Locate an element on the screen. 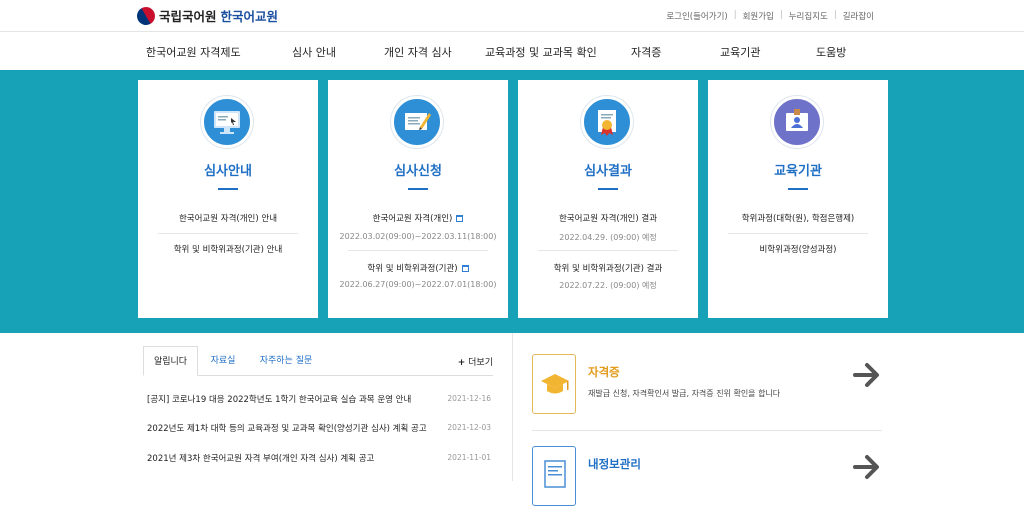 This screenshot has width=1024, height=511. card-link-non-degree-course: 비학위과정(양성과정) is located at coordinates (798, 249).